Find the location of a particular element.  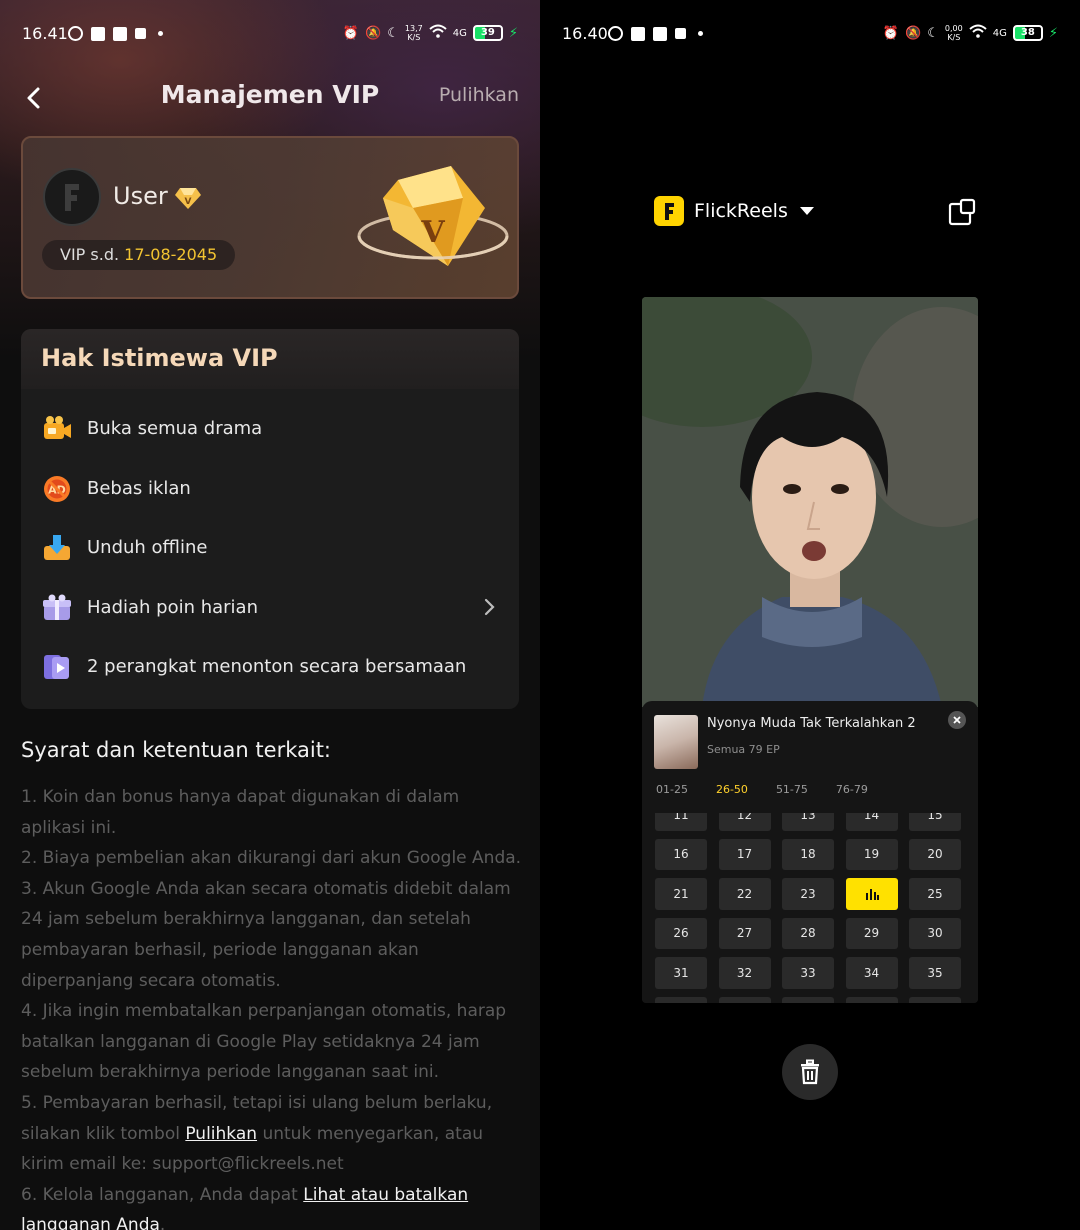

episode-cell: 38 is located at coordinates (808, 999).